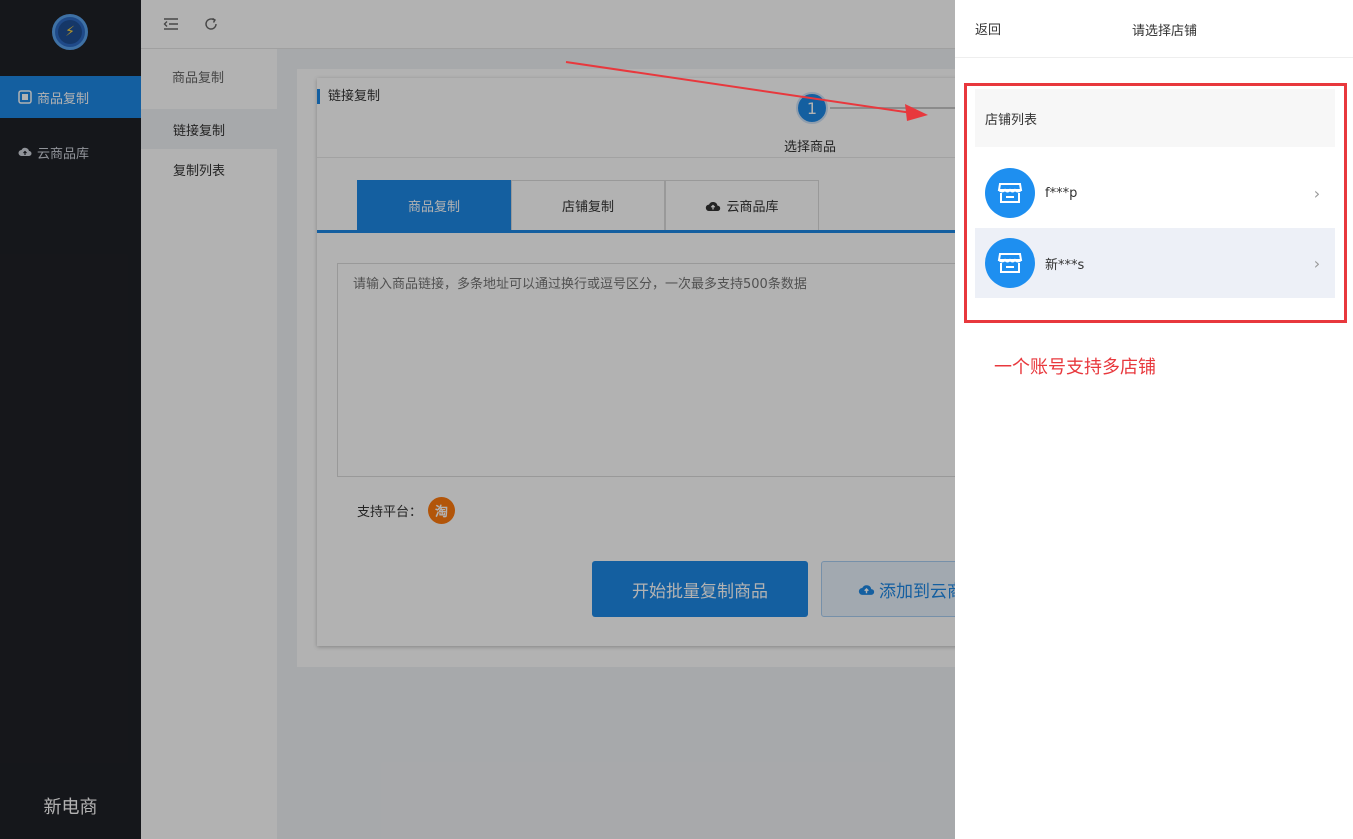 The image size is (1353, 839). What do you see at coordinates (988, 28) in the screenshot?
I see `back-link: 返回` at bounding box center [988, 28].